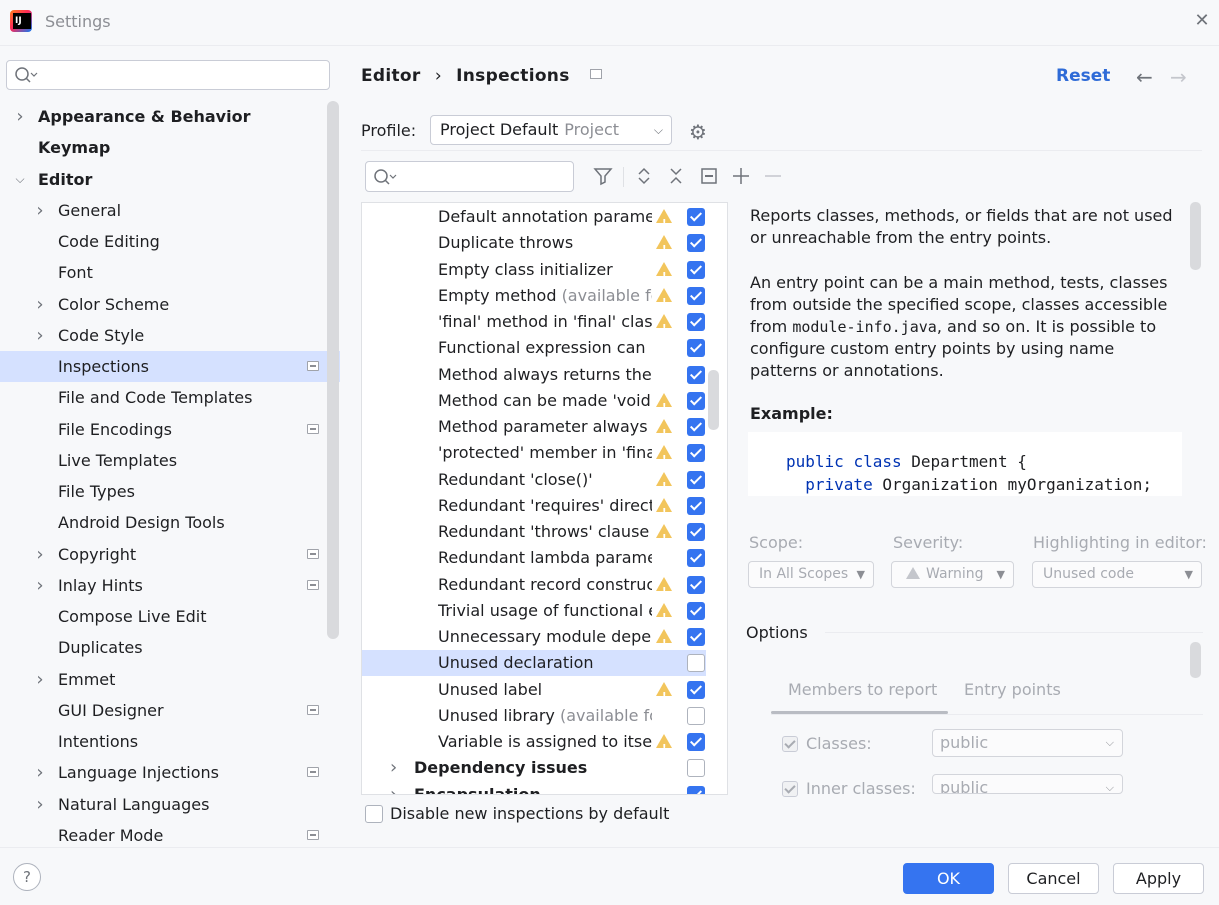 The height and width of the screenshot is (905, 1219). What do you see at coordinates (534, 663) in the screenshot?
I see `inspection-row: Unused declaration` at bounding box center [534, 663].